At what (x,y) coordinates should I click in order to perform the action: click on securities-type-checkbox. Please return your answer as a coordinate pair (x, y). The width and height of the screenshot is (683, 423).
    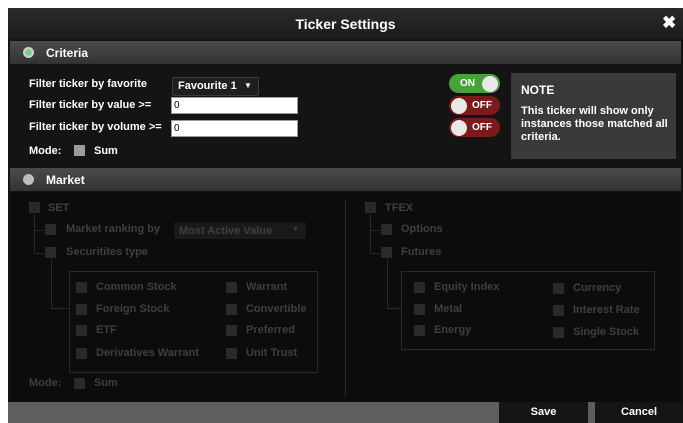
    Looking at the image, I should click on (50, 252).